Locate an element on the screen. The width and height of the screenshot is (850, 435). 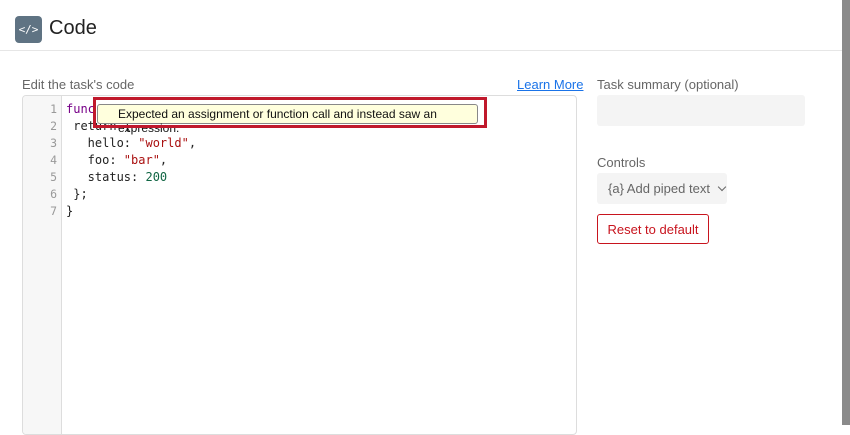
code-string: "world" is located at coordinates (163, 143).